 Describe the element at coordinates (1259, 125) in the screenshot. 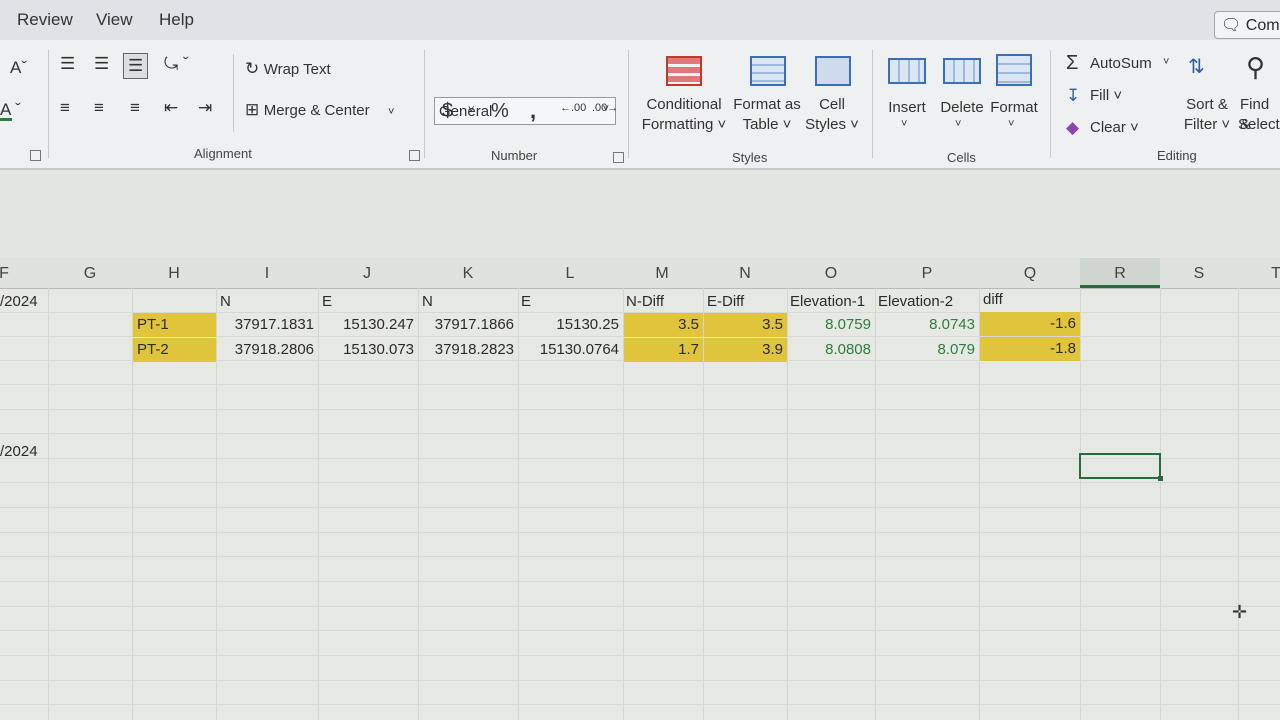

I see `find-select-label-2: Select` at that location.